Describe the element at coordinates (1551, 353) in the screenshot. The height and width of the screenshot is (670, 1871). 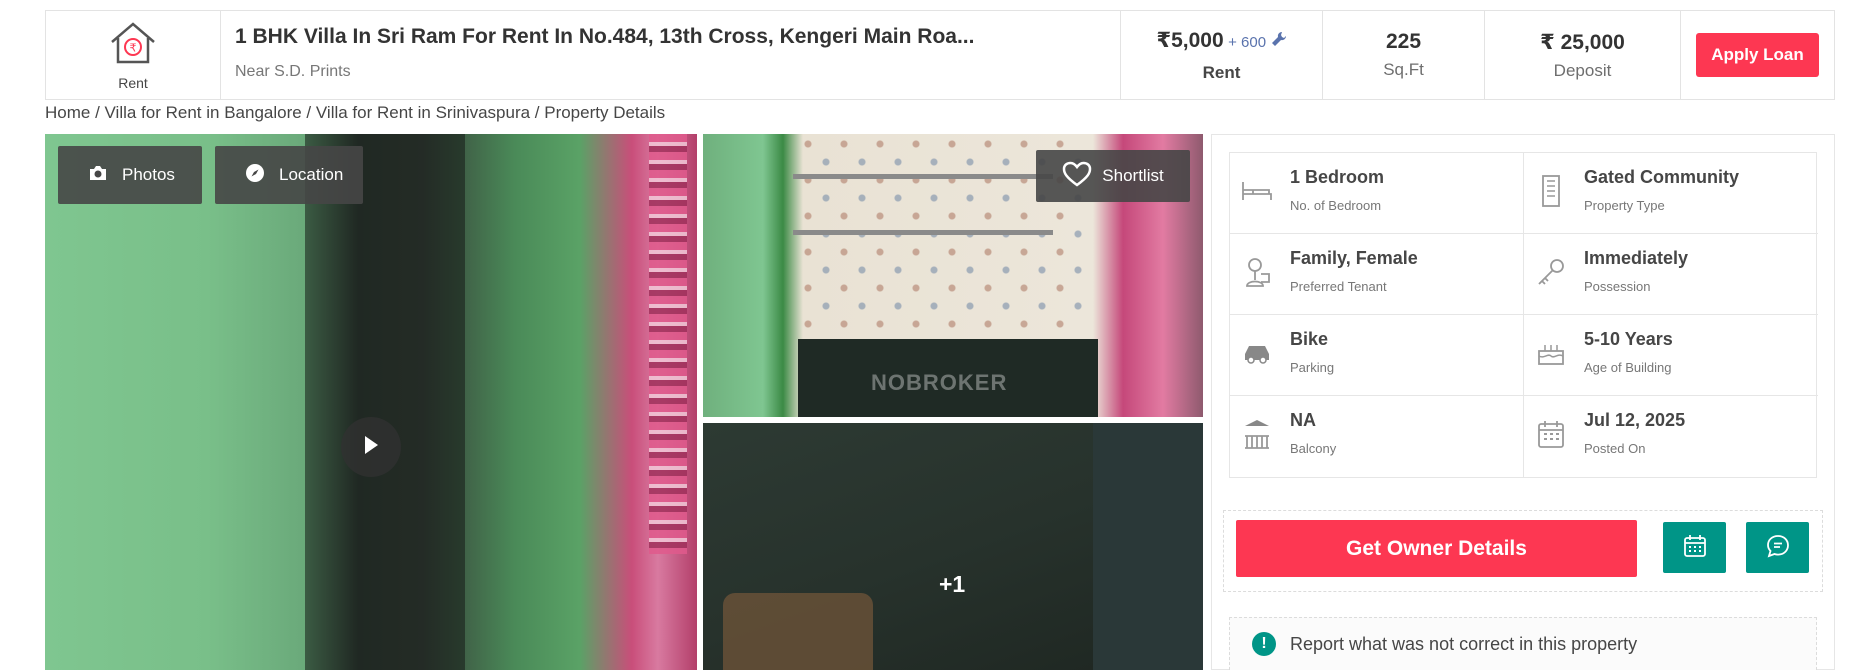
I see `cake-icon` at that location.